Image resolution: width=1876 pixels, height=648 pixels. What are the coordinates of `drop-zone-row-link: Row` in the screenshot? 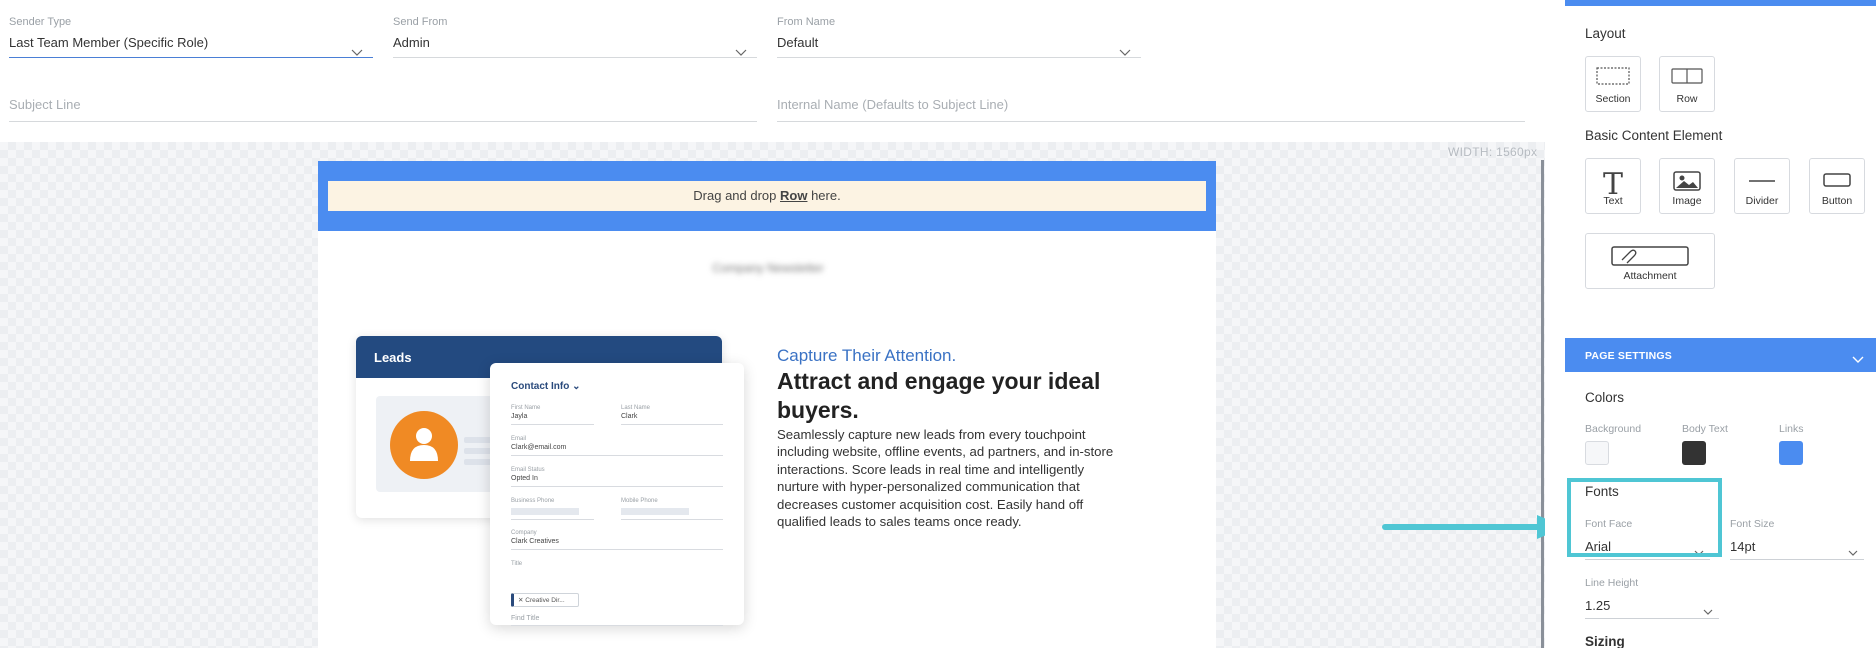 It's located at (794, 195).